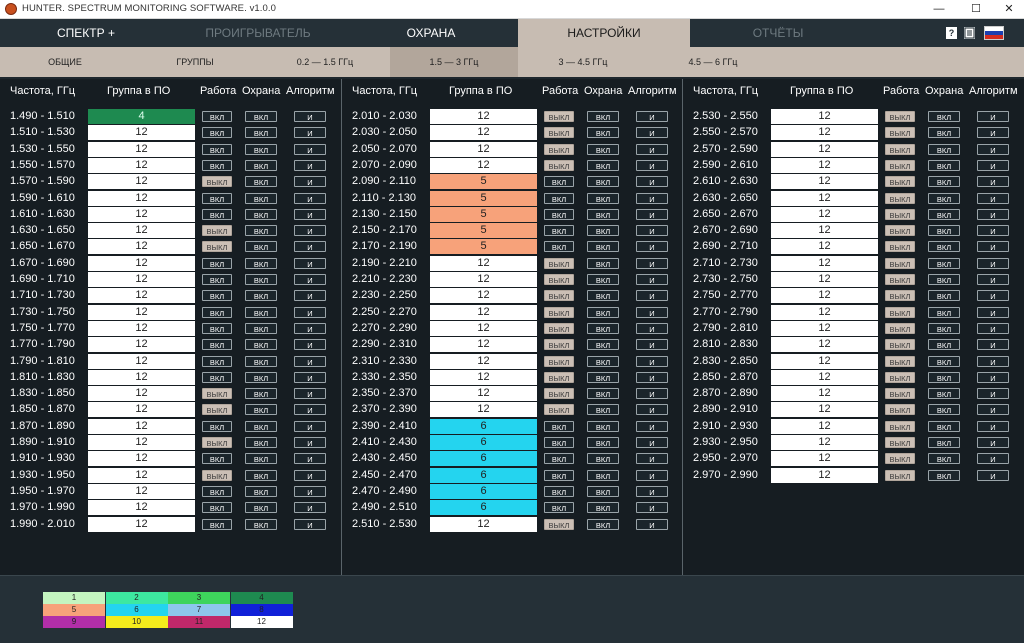 The width and height of the screenshot is (1024, 643). Describe the element at coordinates (325, 62) in the screenshot. I see `subtab-0-2-1-5: 0.2 — 1.5 ГГц` at that location.